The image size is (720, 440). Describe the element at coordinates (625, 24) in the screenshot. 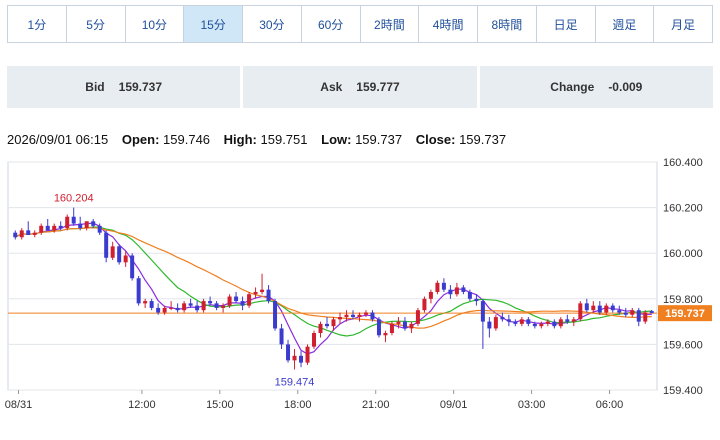

I see `tab-timeframe-10: 週足` at that location.